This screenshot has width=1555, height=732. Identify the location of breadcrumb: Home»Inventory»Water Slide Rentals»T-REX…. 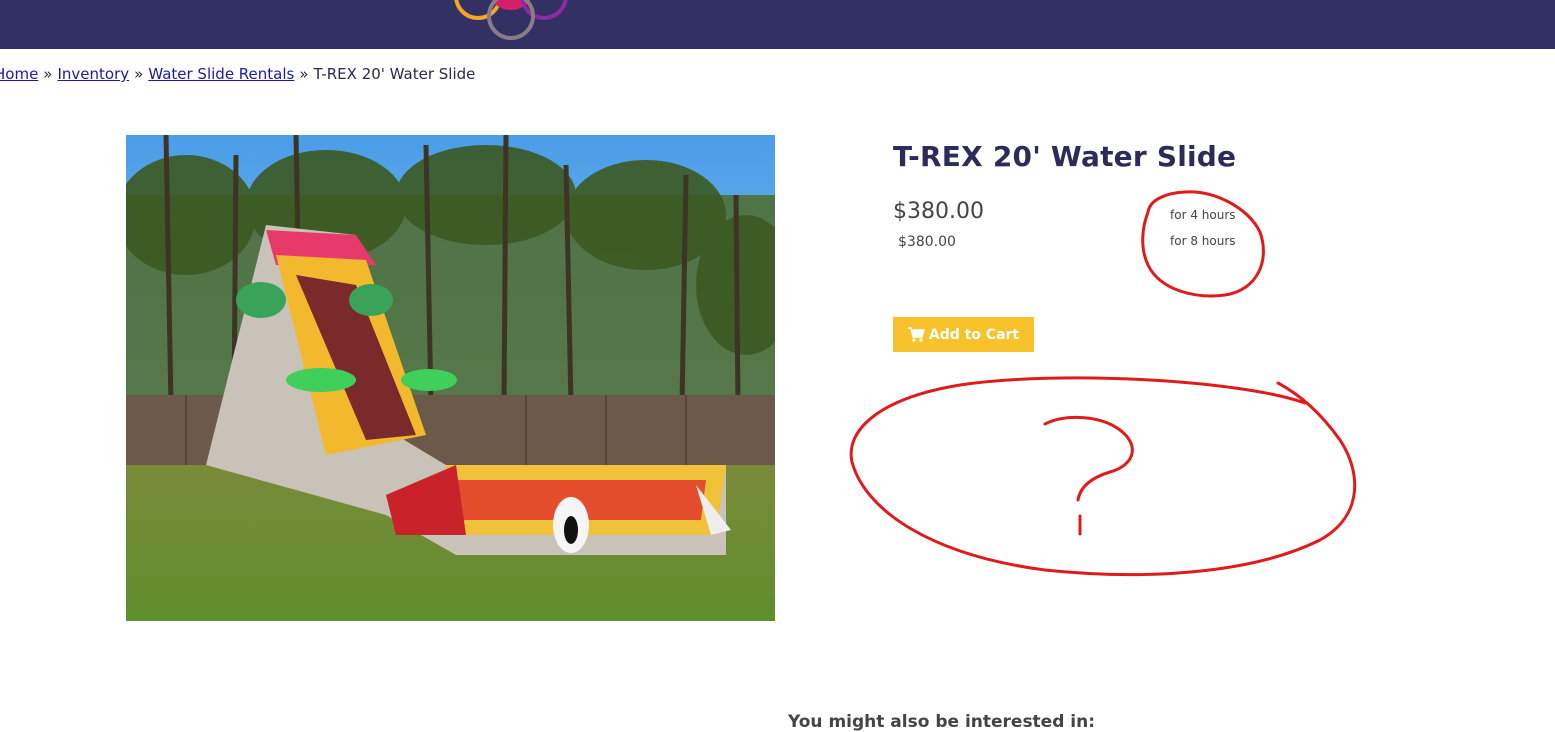
(237, 74).